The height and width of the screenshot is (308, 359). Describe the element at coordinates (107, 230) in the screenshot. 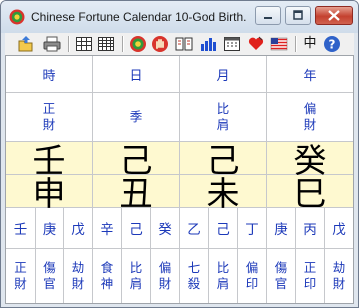

I see `hidden-stem: 辛` at that location.